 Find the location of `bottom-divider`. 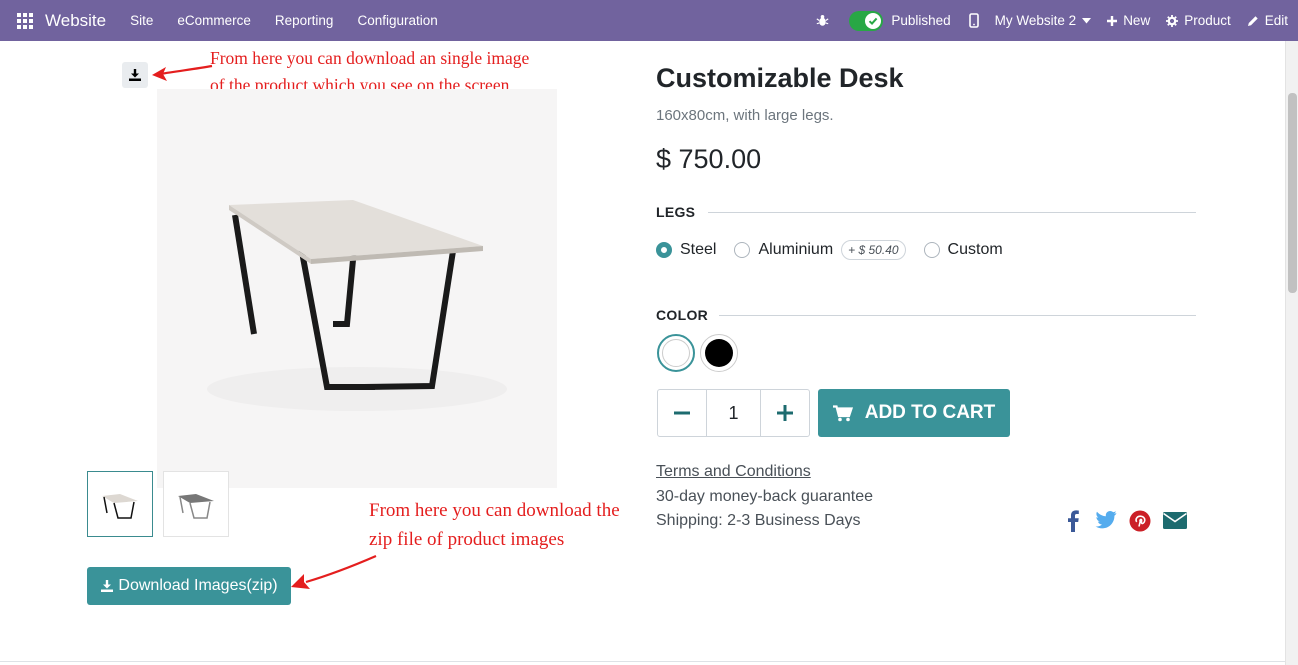

bottom-divider is located at coordinates (642, 661).